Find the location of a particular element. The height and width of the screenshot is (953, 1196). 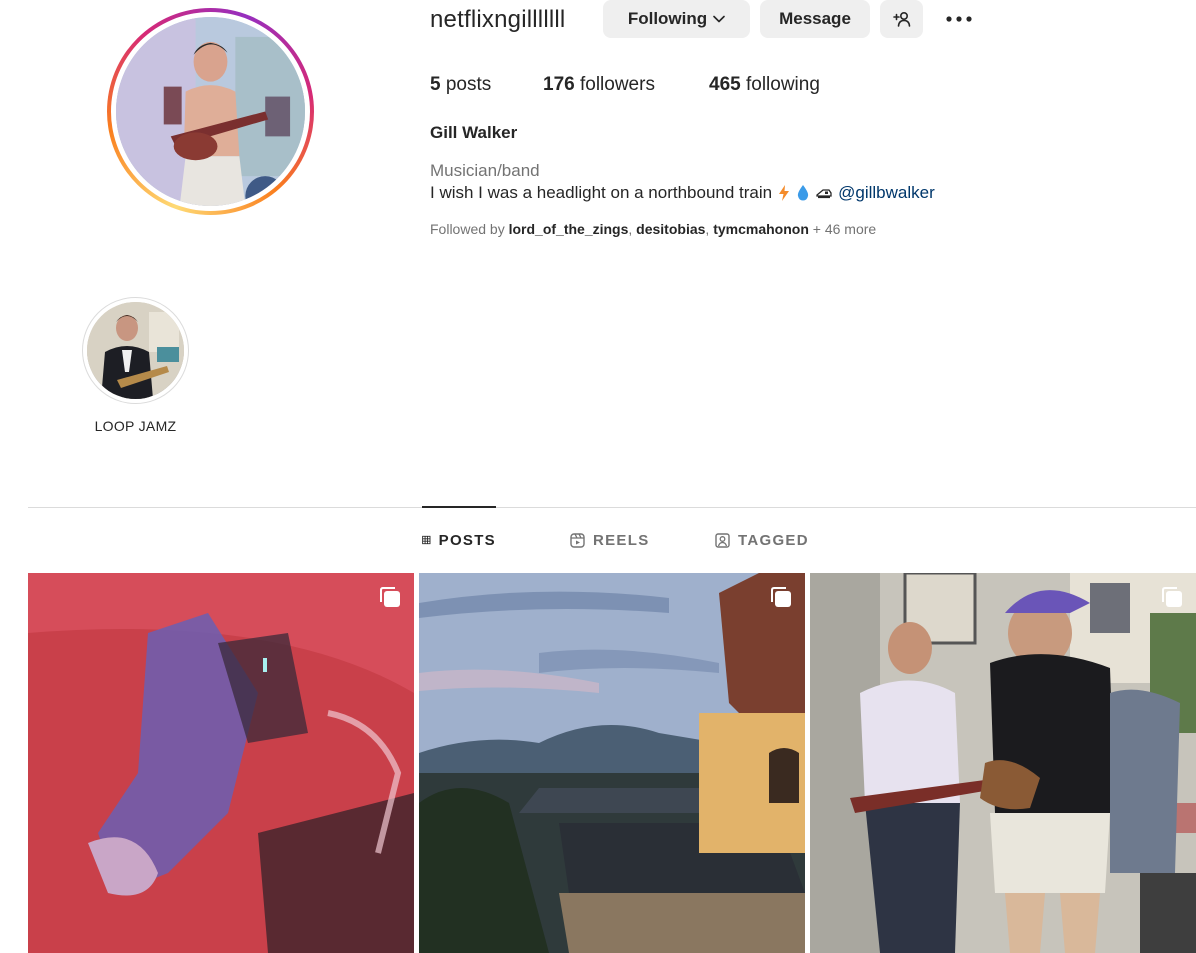

highlight-cover-ring is located at coordinates (135, 350).